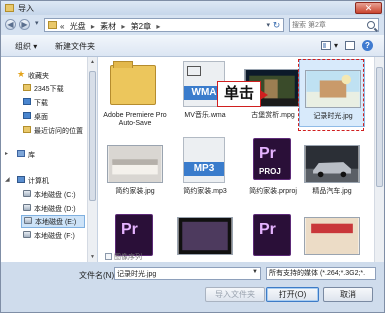  What do you see at coordinates (182, 273) in the screenshot?
I see `filename-input` at bounding box center [182, 273].